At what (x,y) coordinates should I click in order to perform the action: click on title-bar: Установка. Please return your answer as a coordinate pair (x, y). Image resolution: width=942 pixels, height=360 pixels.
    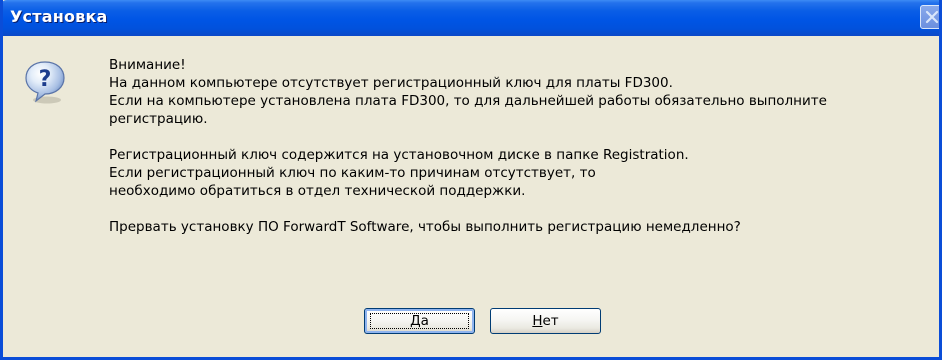
    Looking at the image, I should click on (471, 18).